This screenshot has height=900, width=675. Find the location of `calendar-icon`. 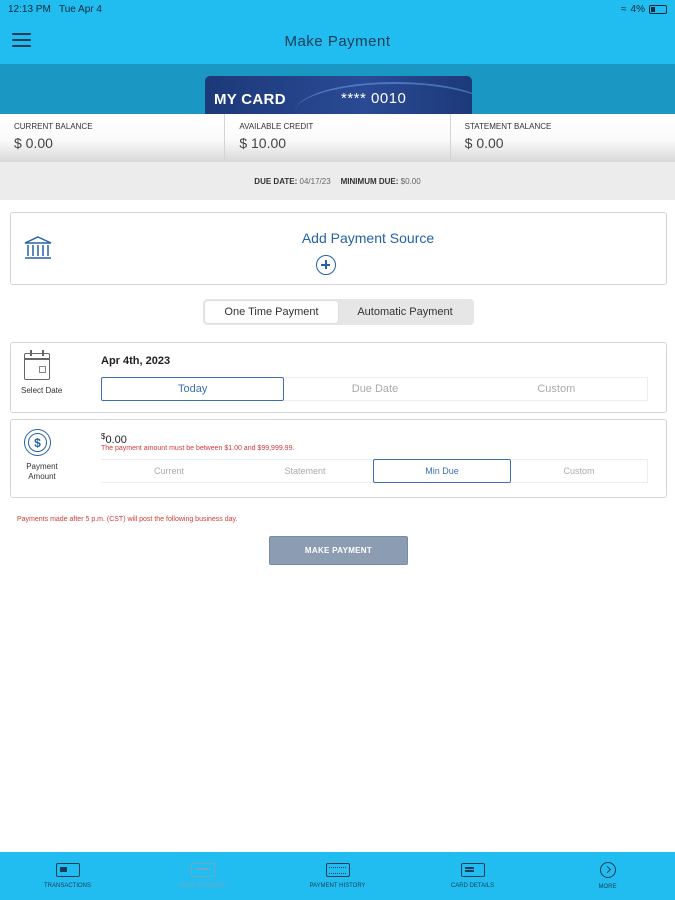

calendar-icon is located at coordinates (37, 365).